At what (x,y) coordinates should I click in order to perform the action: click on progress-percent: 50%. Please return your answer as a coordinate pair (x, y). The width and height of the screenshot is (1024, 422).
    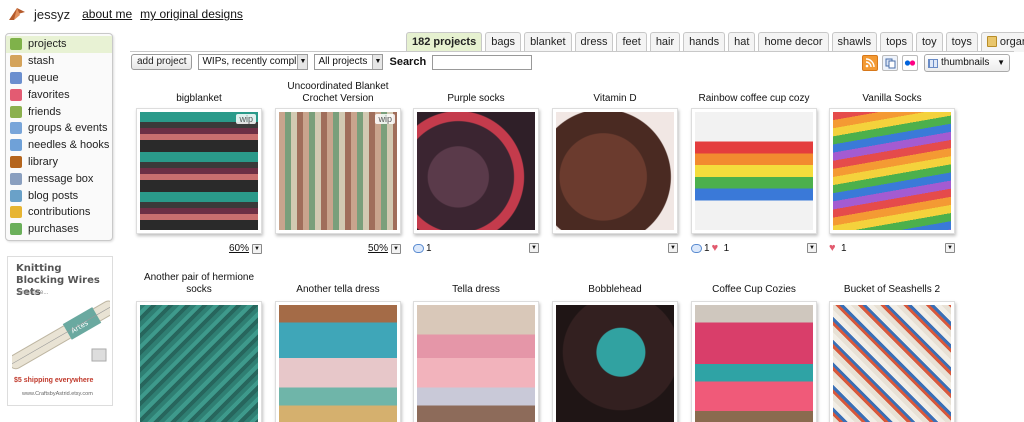
    Looking at the image, I should click on (378, 248).